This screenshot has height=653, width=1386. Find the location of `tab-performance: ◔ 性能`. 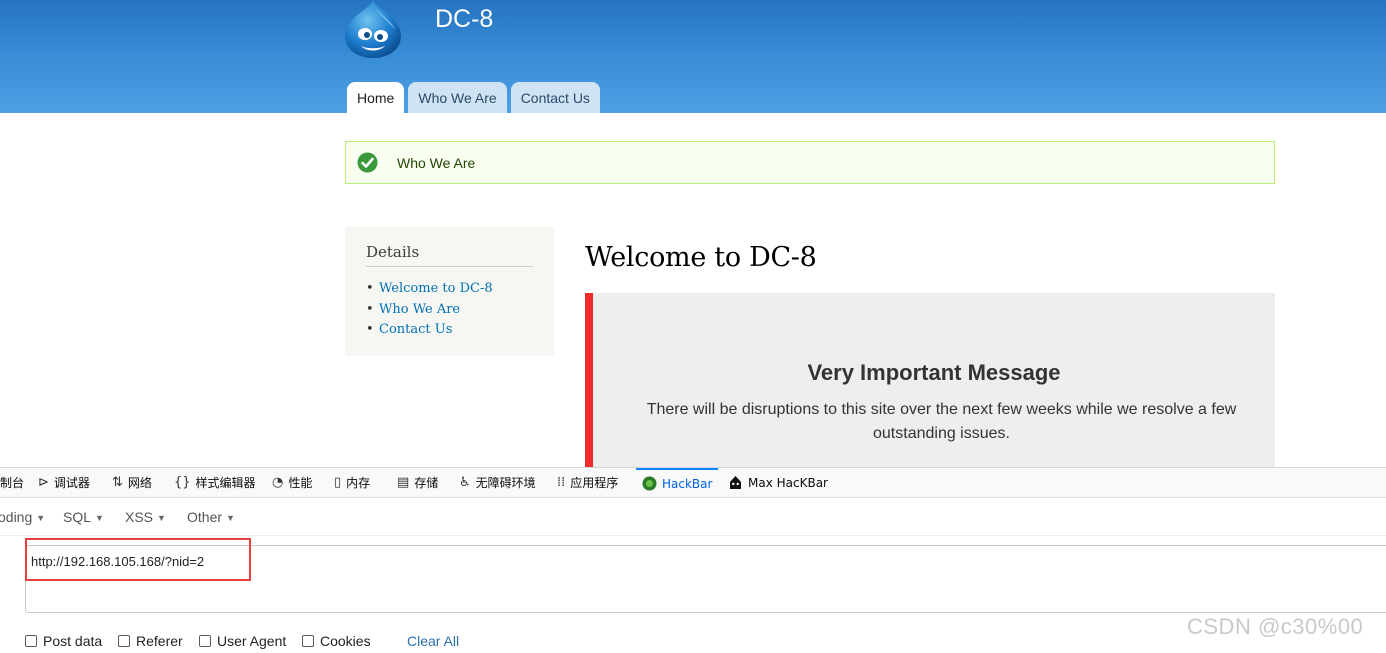

tab-performance: ◔ 性能 is located at coordinates (292, 482).